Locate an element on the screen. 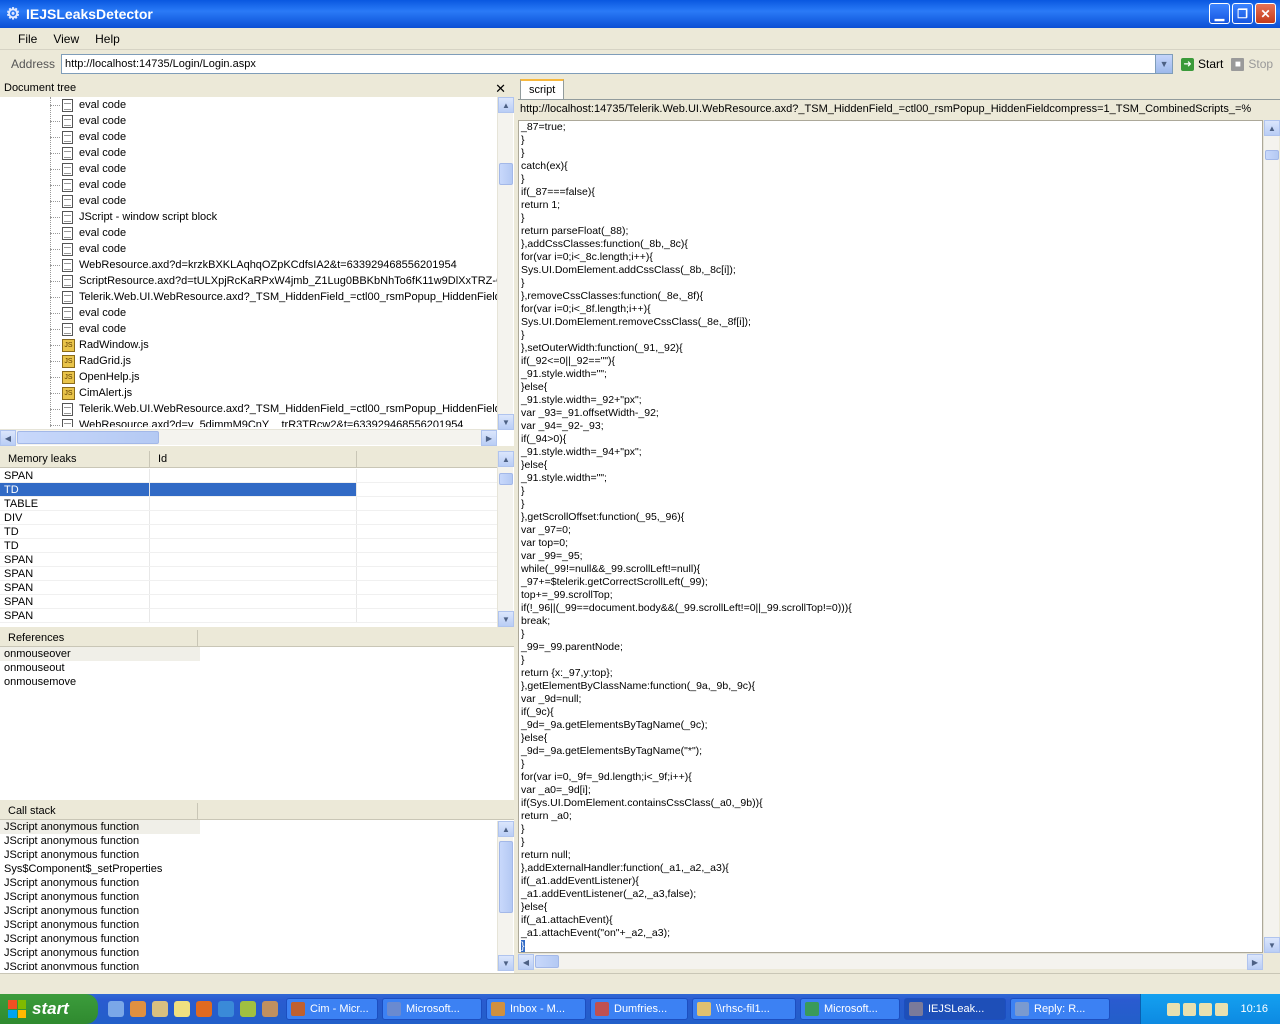 This screenshot has height=1024, width=1280. tree-vertical-scrollbar: ▲ ▼ is located at coordinates (505, 263).